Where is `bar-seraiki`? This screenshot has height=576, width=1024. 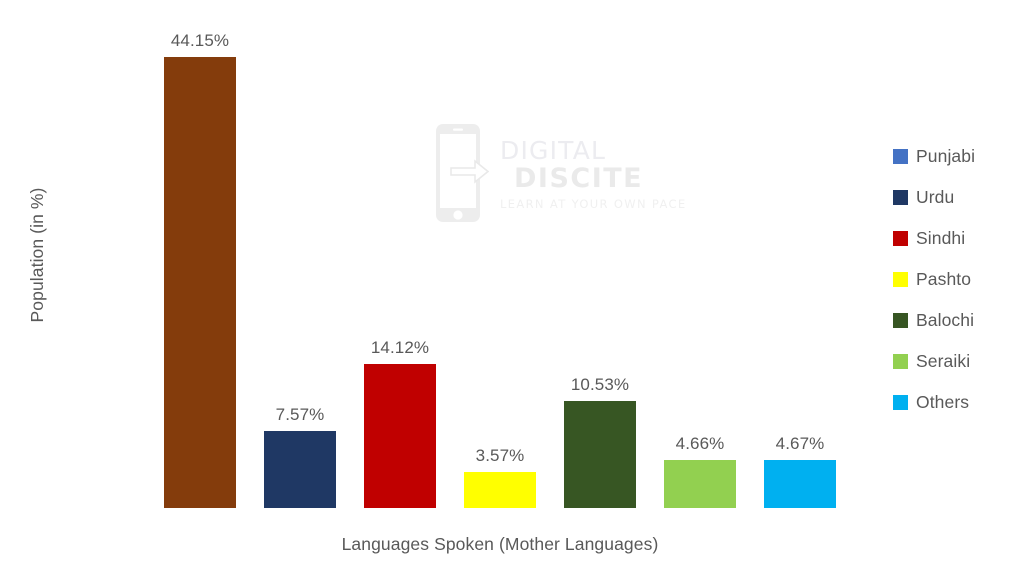
bar-seraiki is located at coordinates (700, 484).